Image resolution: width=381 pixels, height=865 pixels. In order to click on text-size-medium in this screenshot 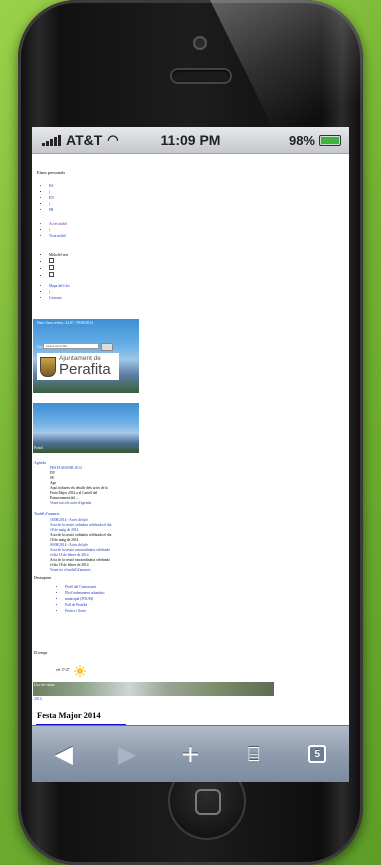, I will do `click(58, 268)`.